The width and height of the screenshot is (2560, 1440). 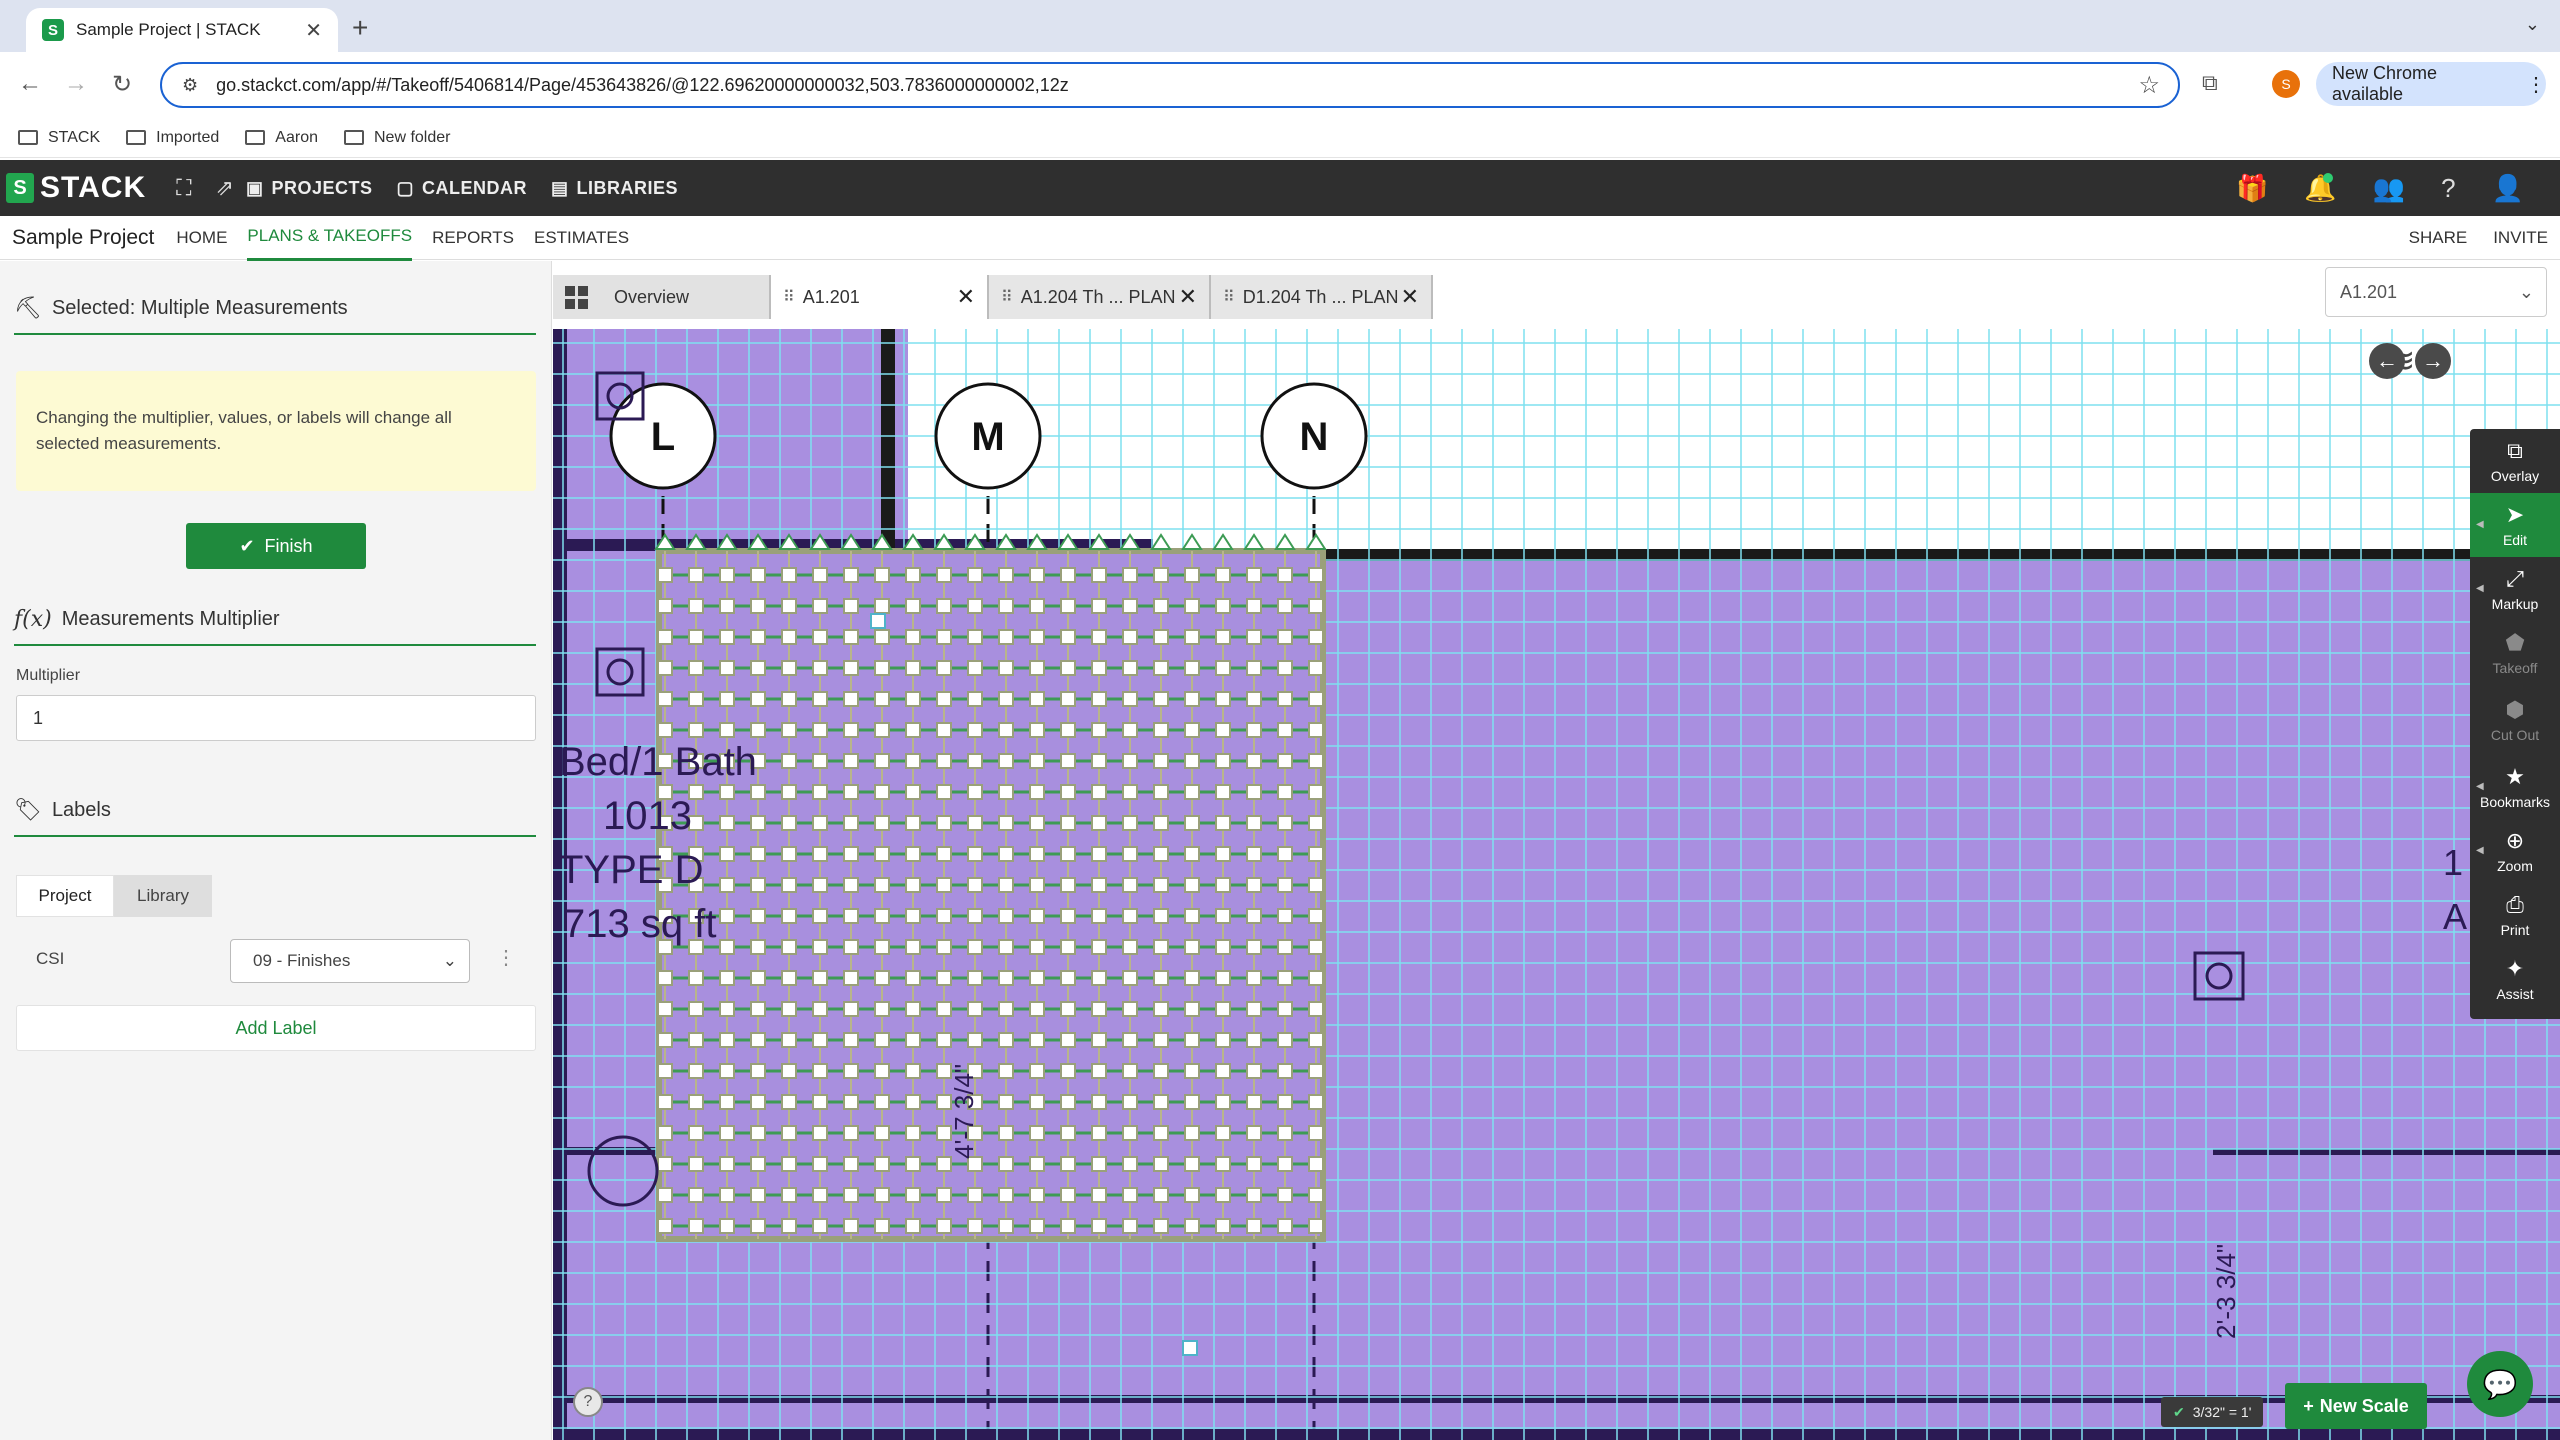 I want to click on tool-markup: ◀ ⤢ Markup, so click(x=2515, y=589).